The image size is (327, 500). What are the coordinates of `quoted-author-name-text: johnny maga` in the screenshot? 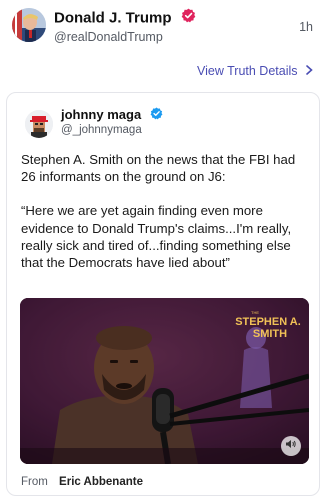 It's located at (101, 114).